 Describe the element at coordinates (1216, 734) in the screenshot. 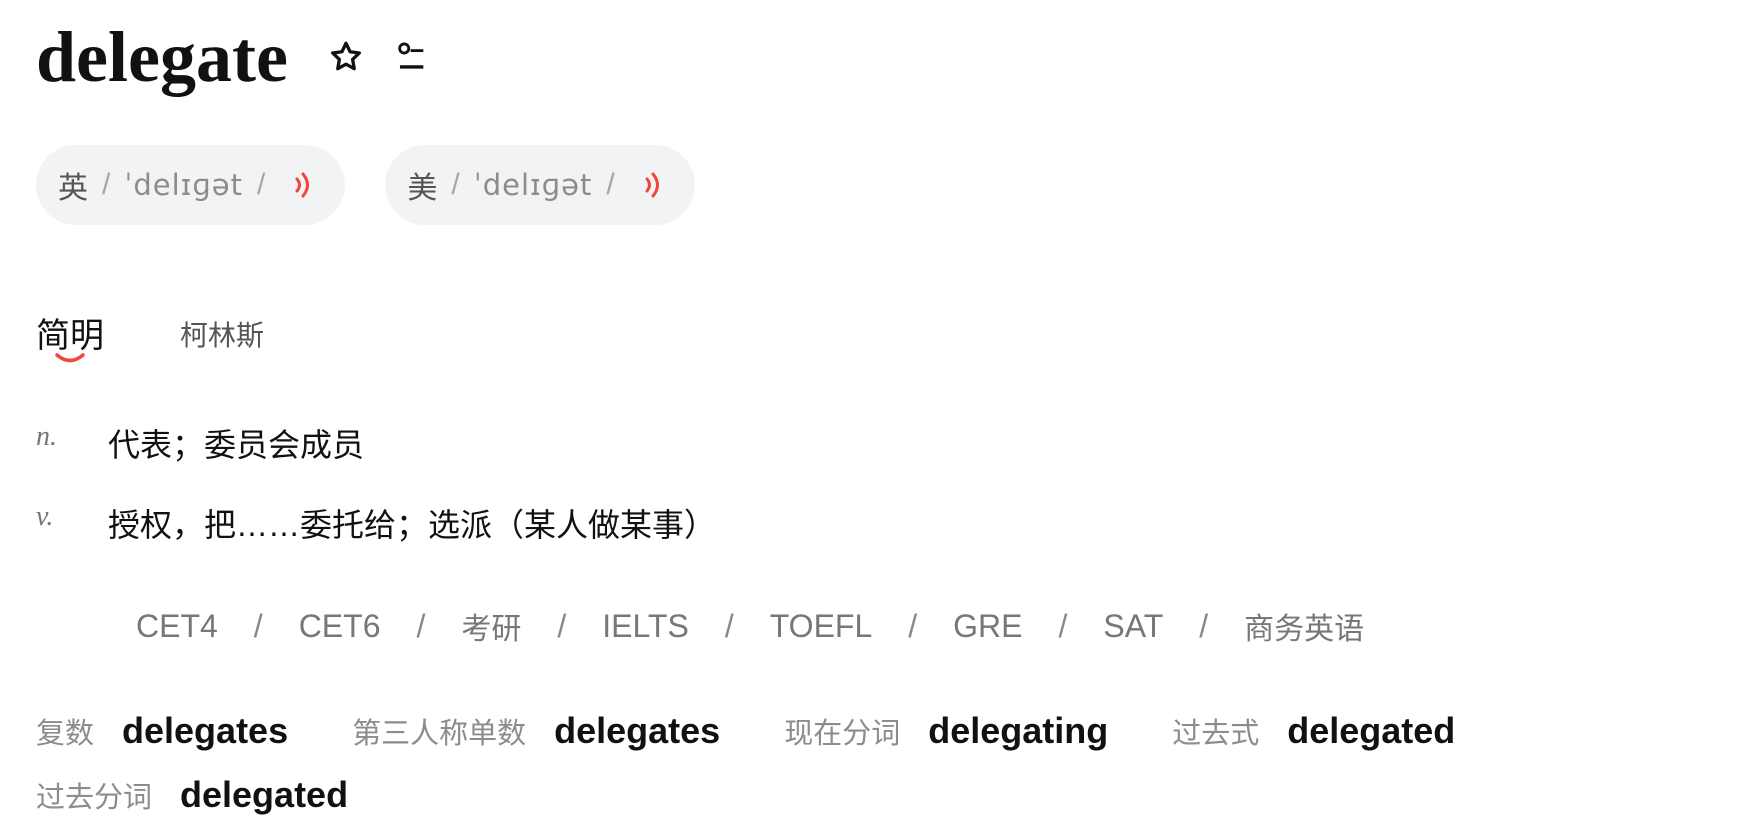

I see `word-form-label: 过去式` at that location.